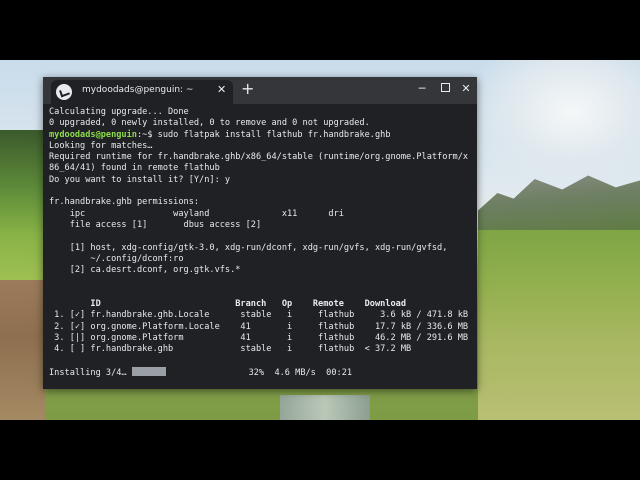 Image resolution: width=640 pixels, height=480 pixels. What do you see at coordinates (134, 168) in the screenshot?
I see `output-line: 86_64/41) found in remote flathub` at bounding box center [134, 168].